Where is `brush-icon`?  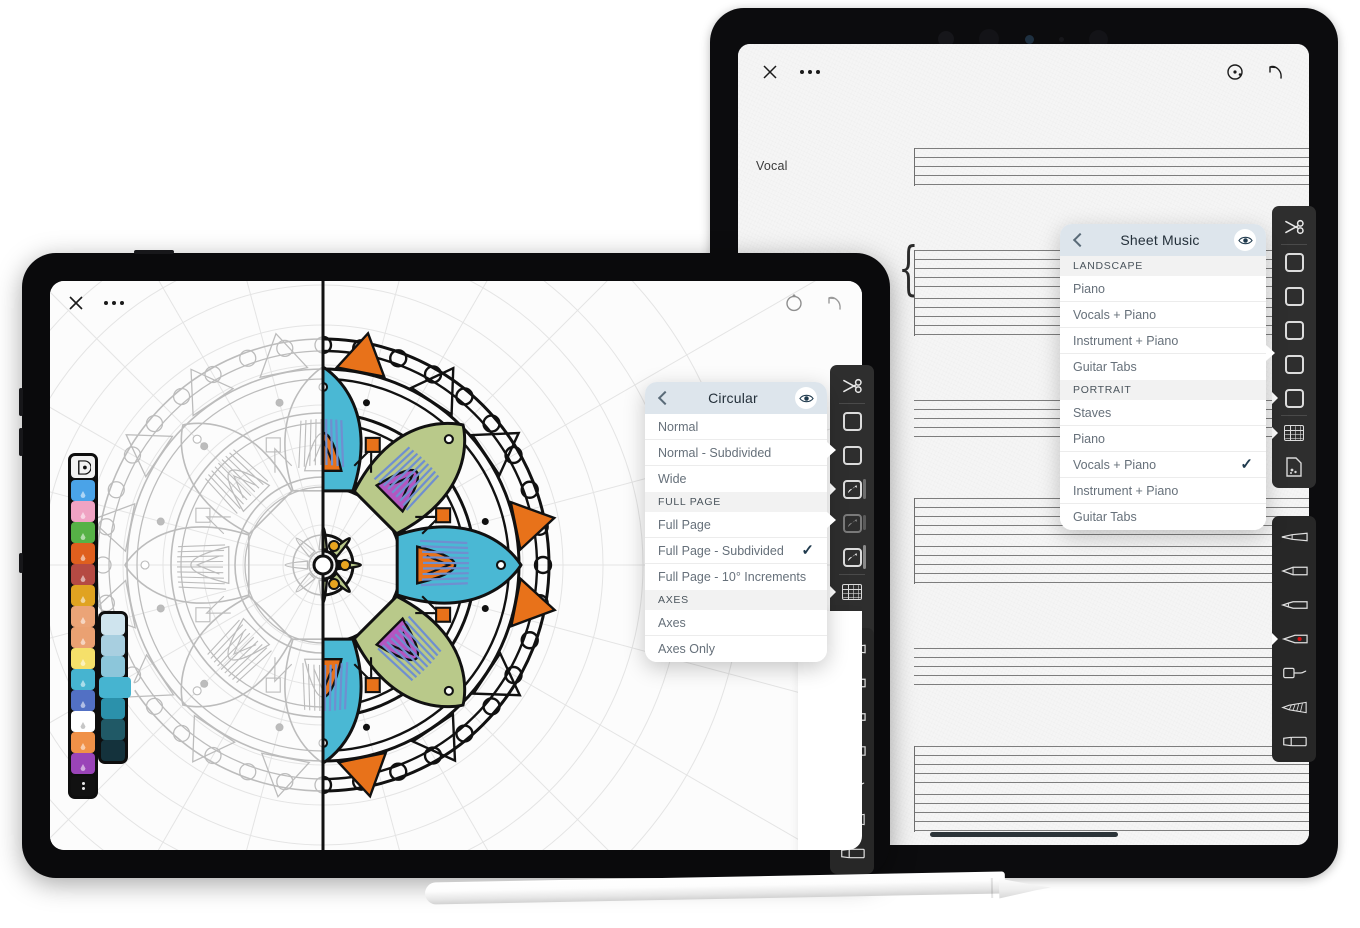 brush-icon is located at coordinates (1294, 707).